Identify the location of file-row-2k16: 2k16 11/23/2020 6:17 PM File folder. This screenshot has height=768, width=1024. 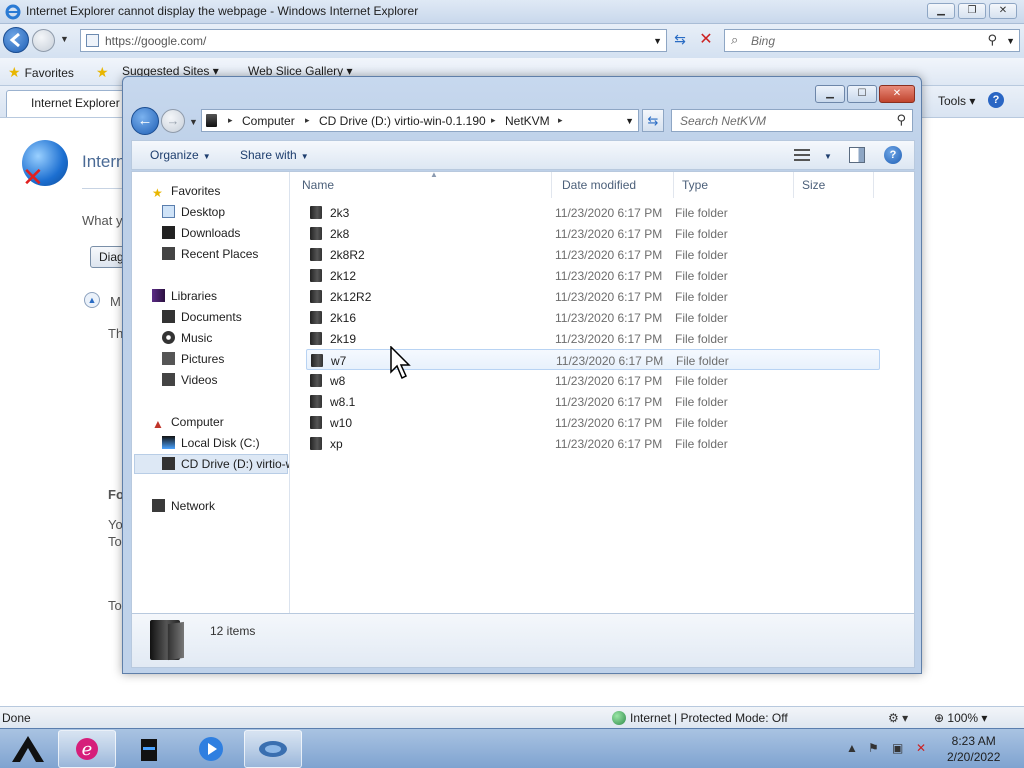
(593, 317).